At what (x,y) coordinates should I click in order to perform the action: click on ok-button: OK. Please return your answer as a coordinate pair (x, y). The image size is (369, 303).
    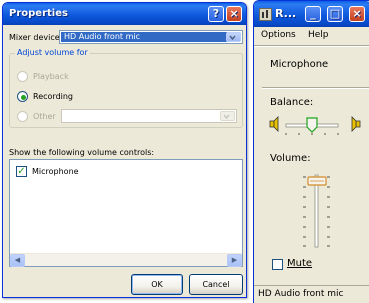
    Looking at the image, I should click on (157, 284).